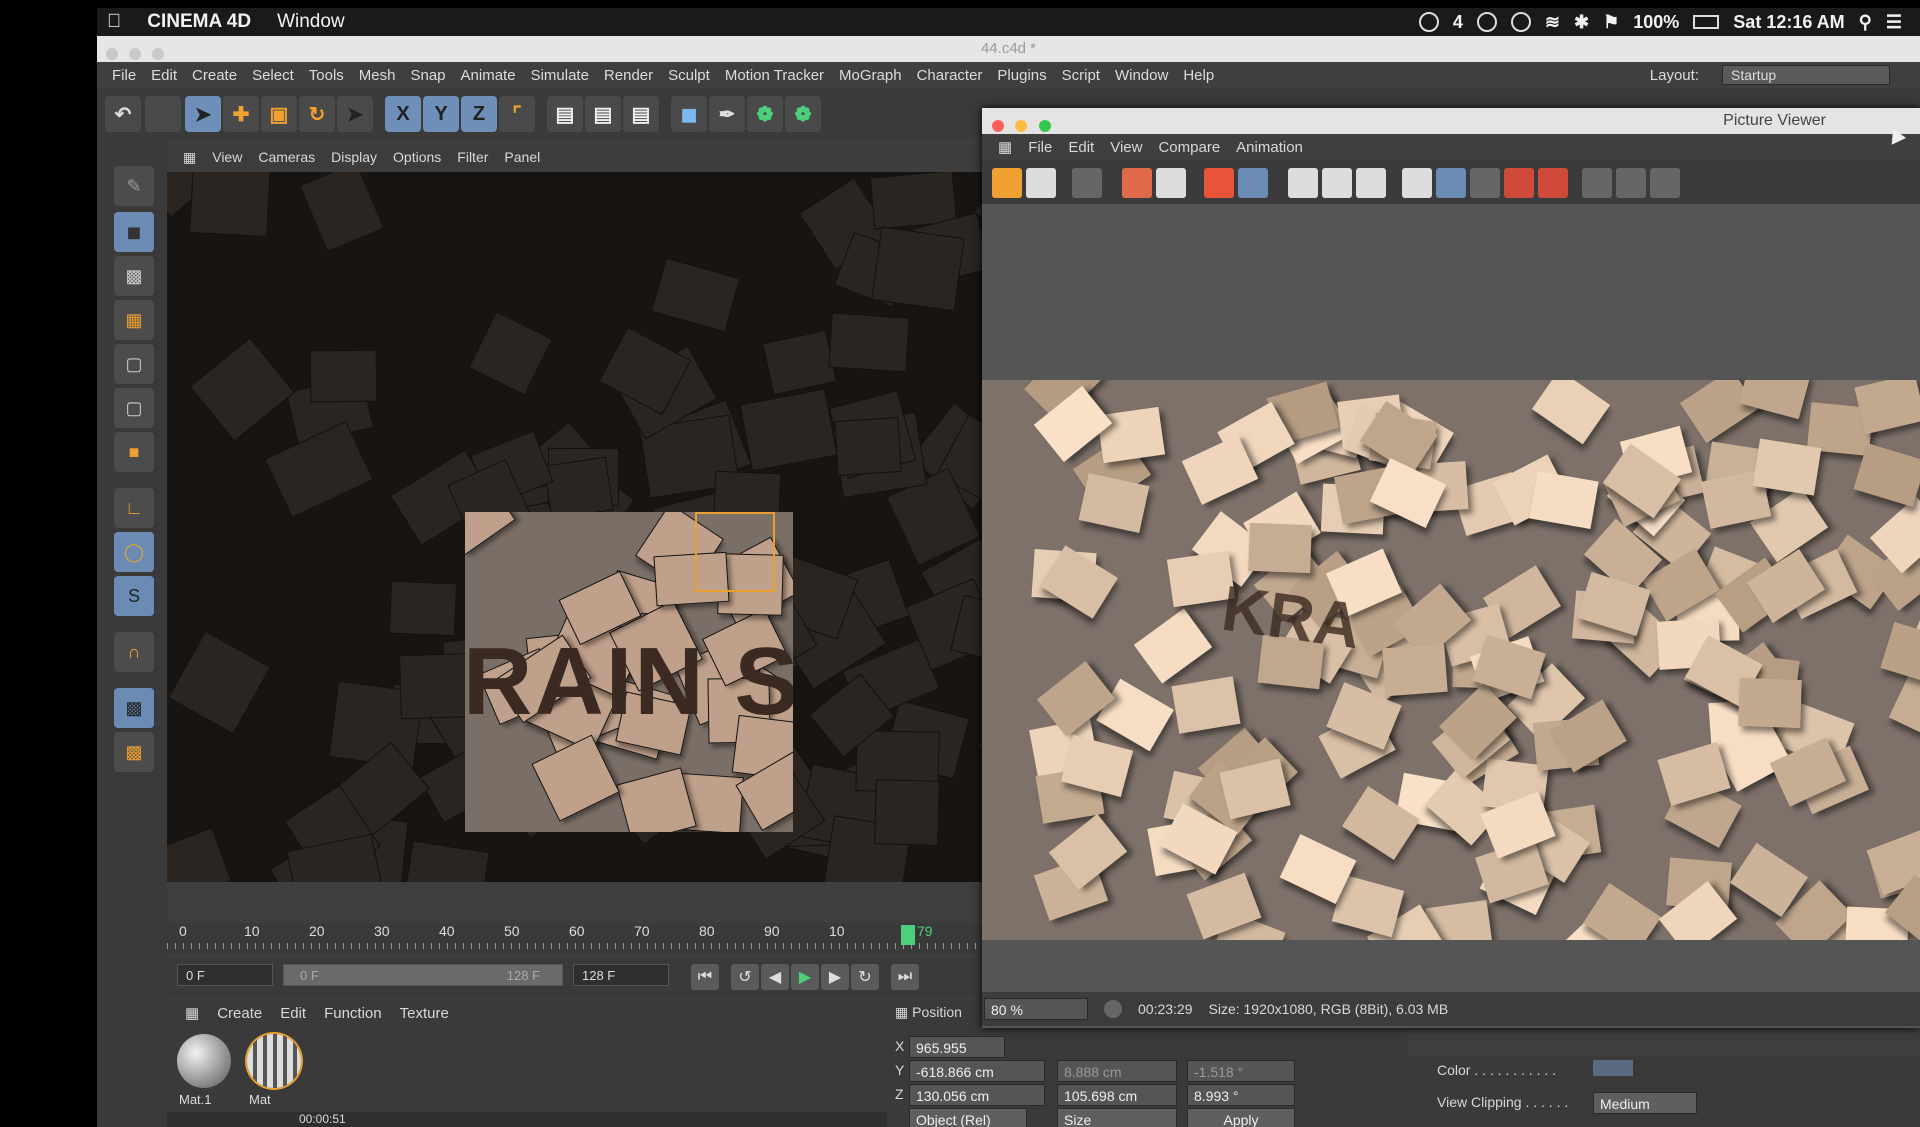 Image resolution: width=1920 pixels, height=1127 pixels. What do you see at coordinates (745, 977) in the screenshot?
I see `previous-key-icon: ↺` at bounding box center [745, 977].